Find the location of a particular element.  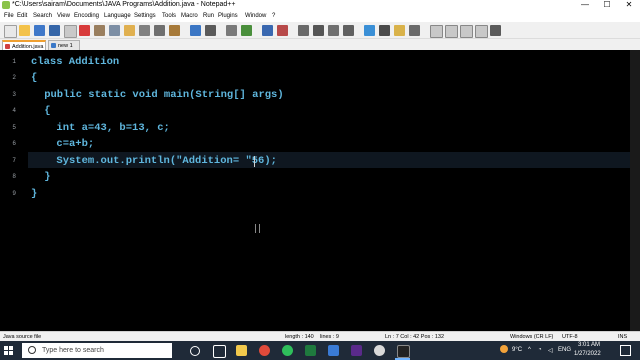

code-line: System.out.println("Addition= "56); is located at coordinates (141, 161).